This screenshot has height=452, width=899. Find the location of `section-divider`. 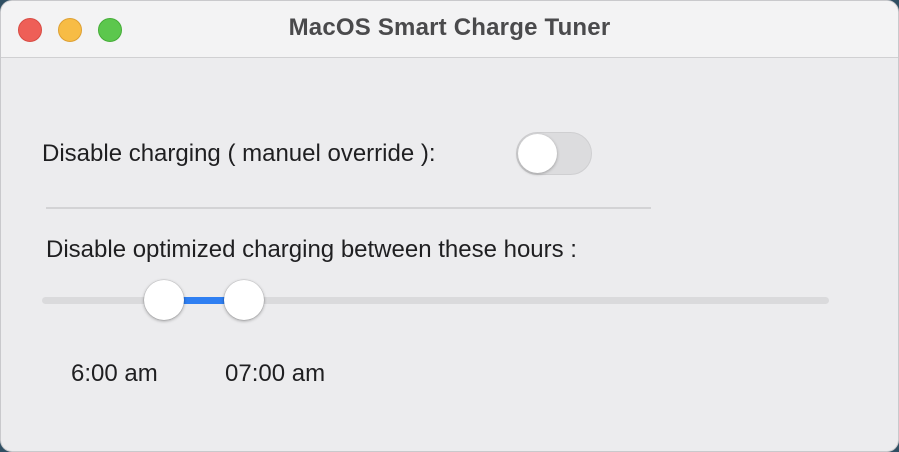

section-divider is located at coordinates (348, 208).